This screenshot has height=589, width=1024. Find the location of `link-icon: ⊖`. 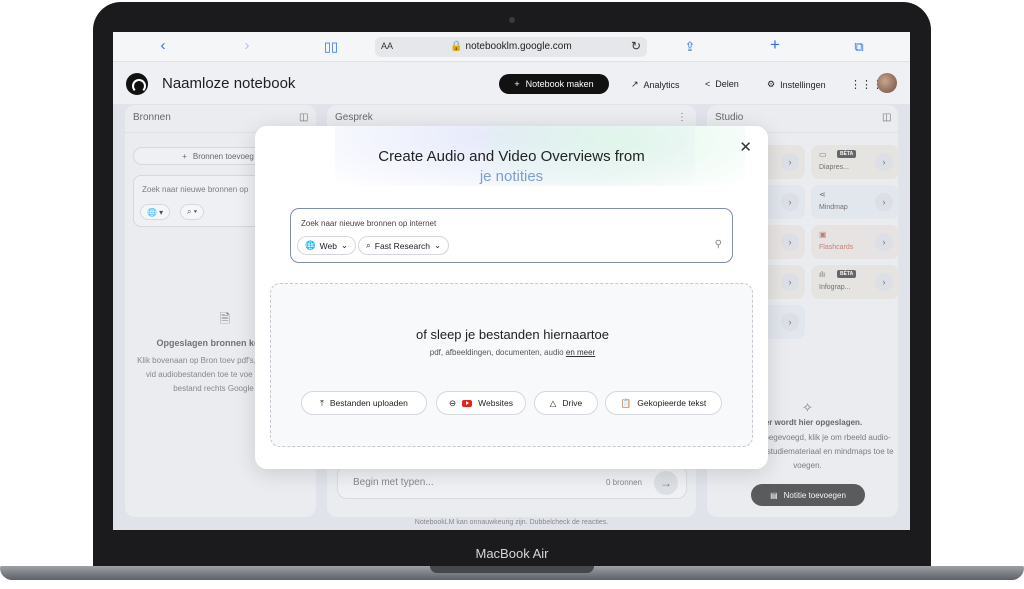

link-icon: ⊖ is located at coordinates (453, 402).